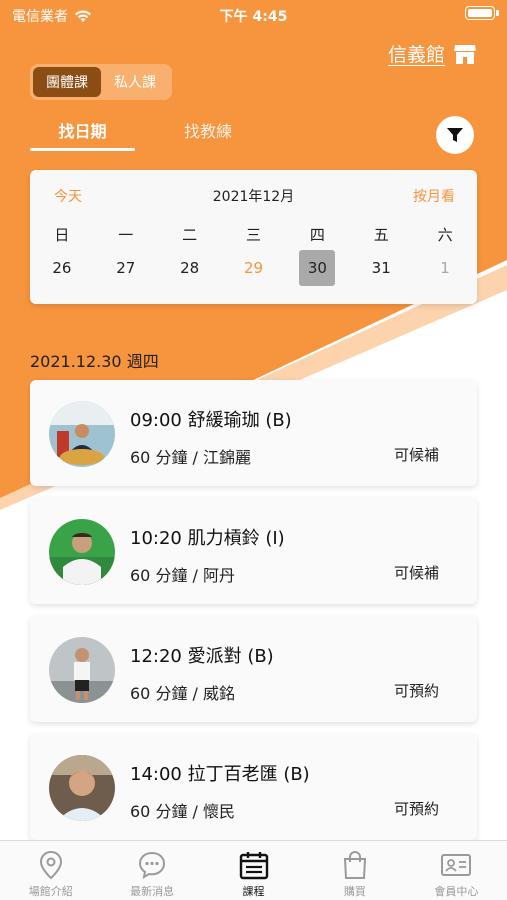  I want to click on selected-date-heading: 2021.12.30 週四, so click(94, 361).